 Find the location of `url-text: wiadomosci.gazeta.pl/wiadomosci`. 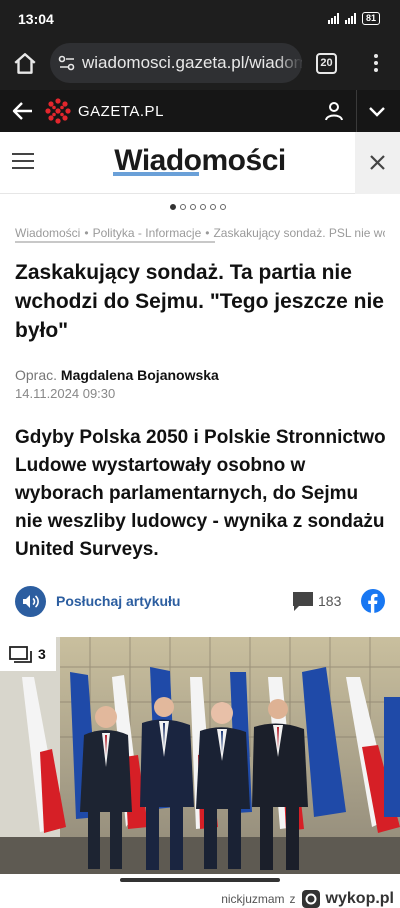

url-text: wiadomosci.gazeta.pl/wiadomosci is located at coordinates (192, 62).